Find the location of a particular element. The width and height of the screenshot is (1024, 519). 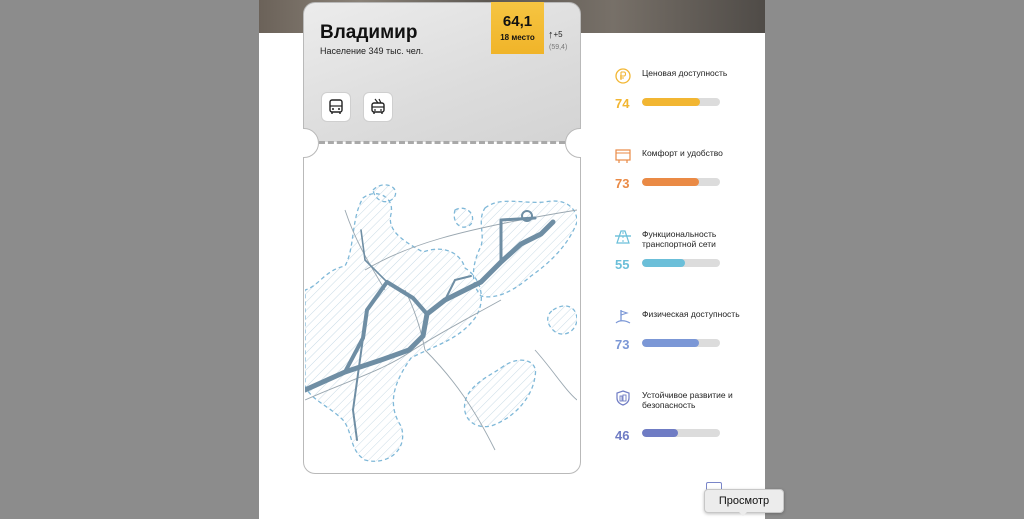

rank-delta: ↑+5 is located at coordinates (555, 35).